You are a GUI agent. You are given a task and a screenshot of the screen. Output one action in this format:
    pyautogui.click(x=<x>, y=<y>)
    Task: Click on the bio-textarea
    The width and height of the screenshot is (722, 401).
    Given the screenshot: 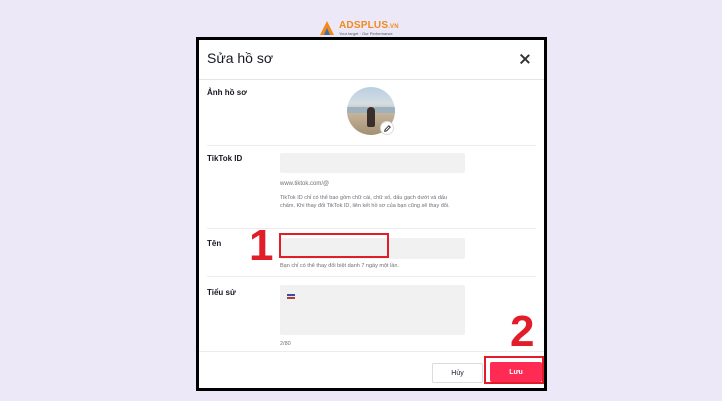 What is the action you would take?
    pyautogui.click(x=372, y=310)
    